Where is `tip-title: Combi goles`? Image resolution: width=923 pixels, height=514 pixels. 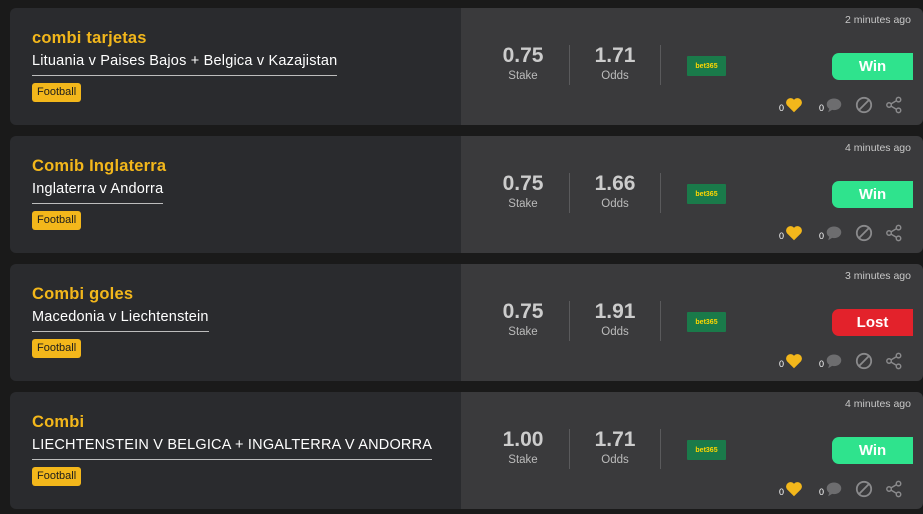 tip-title: Combi goles is located at coordinates (246, 294).